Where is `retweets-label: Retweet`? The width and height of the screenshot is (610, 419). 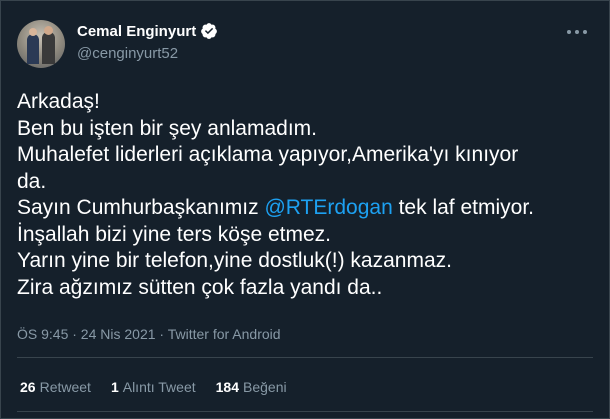
retweets-label: Retweet is located at coordinates (65, 387).